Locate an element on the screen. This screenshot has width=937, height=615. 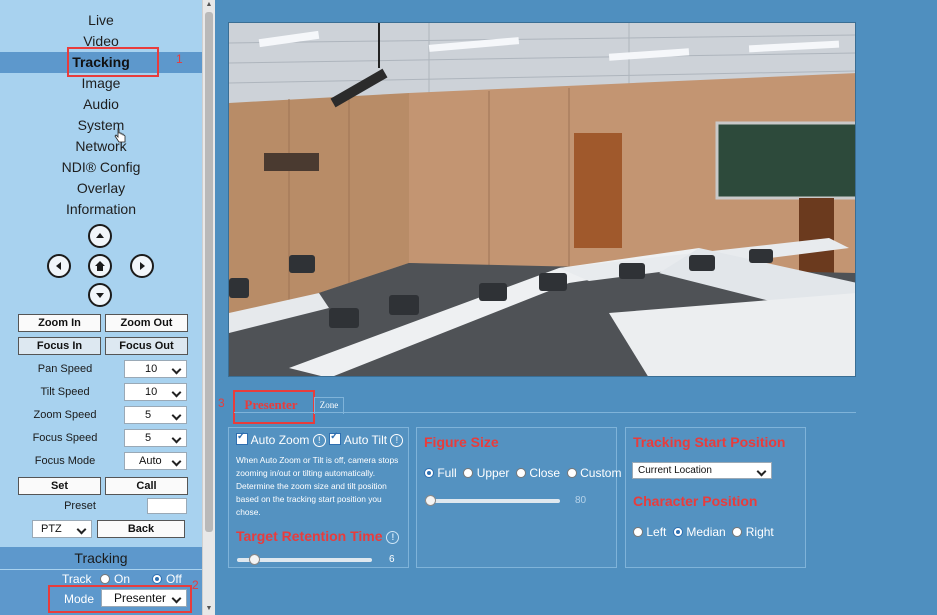
scroll-up-icon: ▲ is located at coordinates (209, 5).